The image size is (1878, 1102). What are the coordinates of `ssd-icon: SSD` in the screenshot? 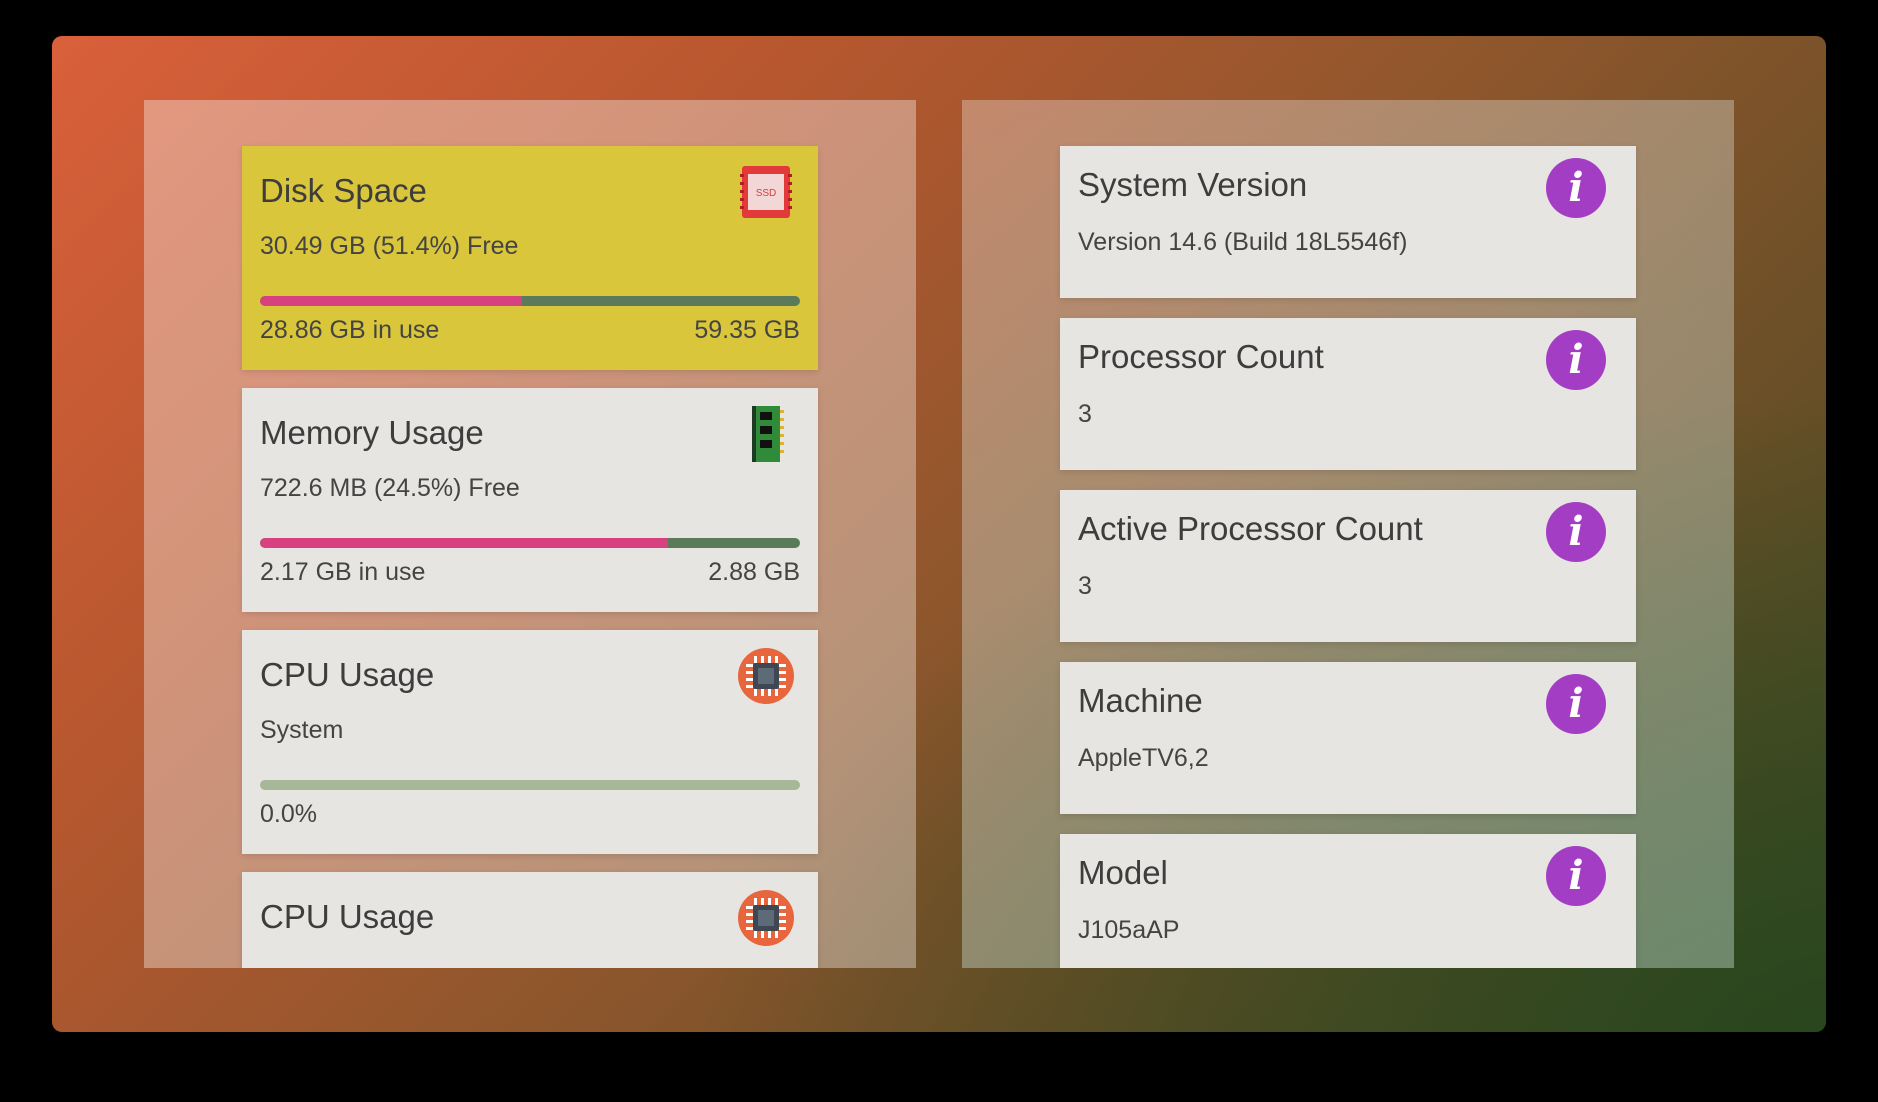 It's located at (766, 192).